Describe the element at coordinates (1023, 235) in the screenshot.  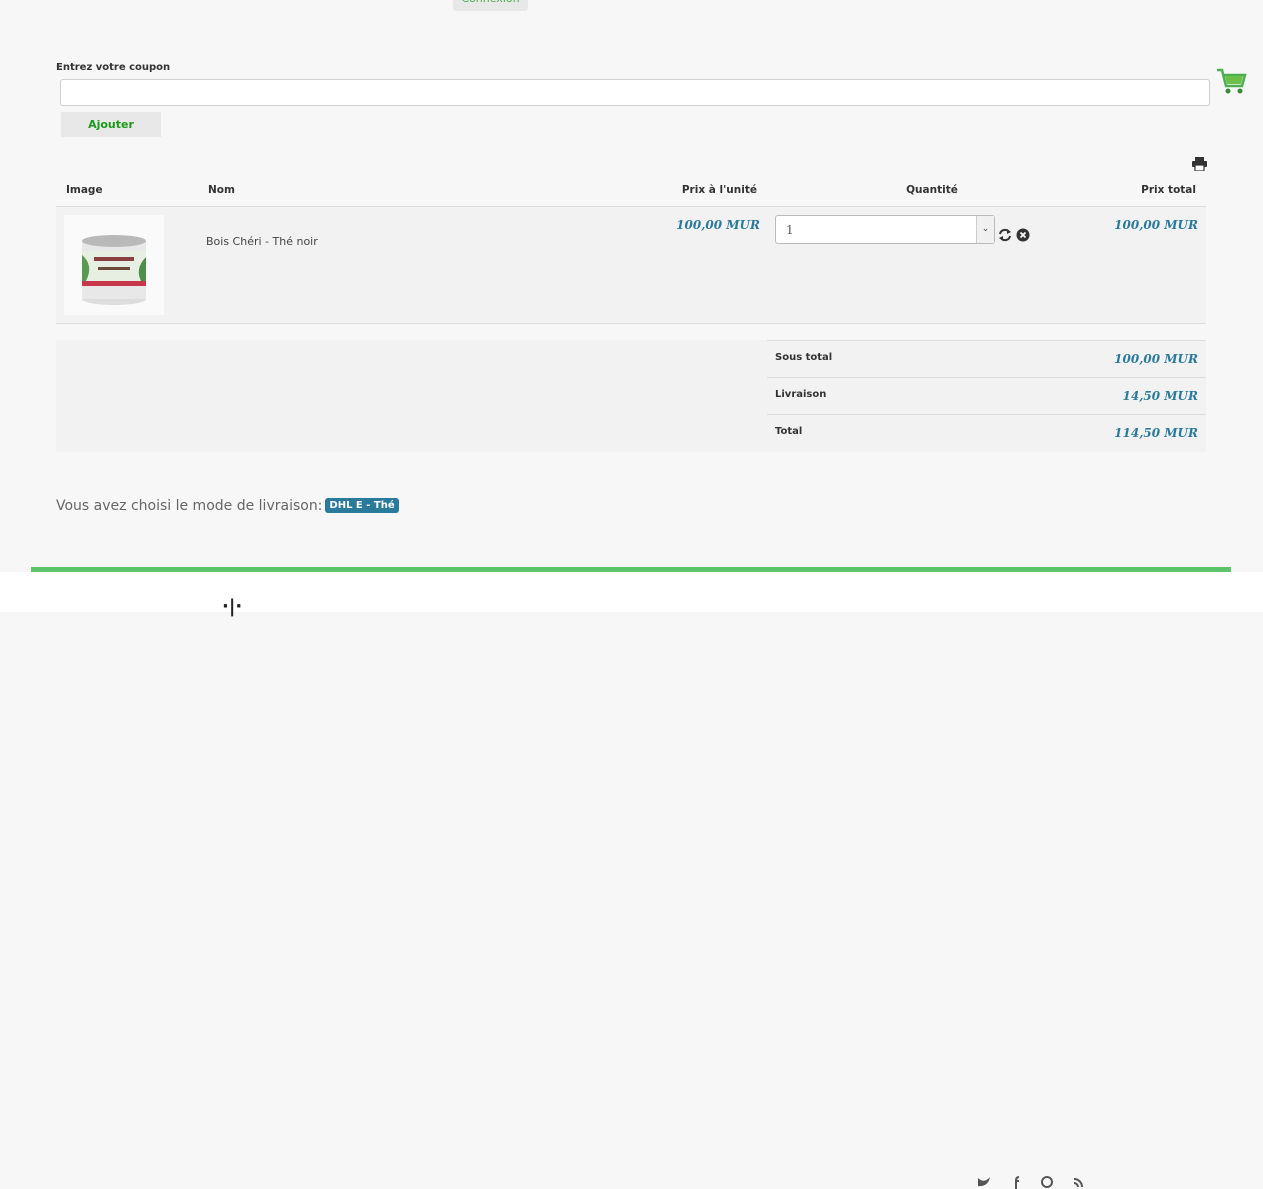
I see `remove-circle-icon` at that location.